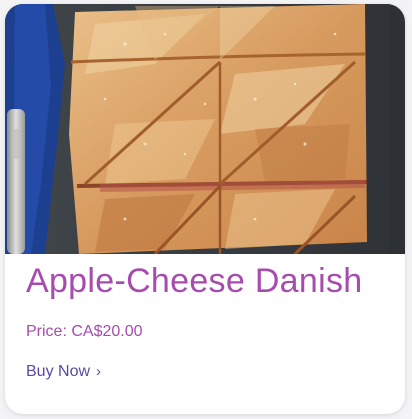 This screenshot has height=419, width=412. What do you see at coordinates (58, 371) in the screenshot?
I see `buy-now-label: Buy Now` at bounding box center [58, 371].